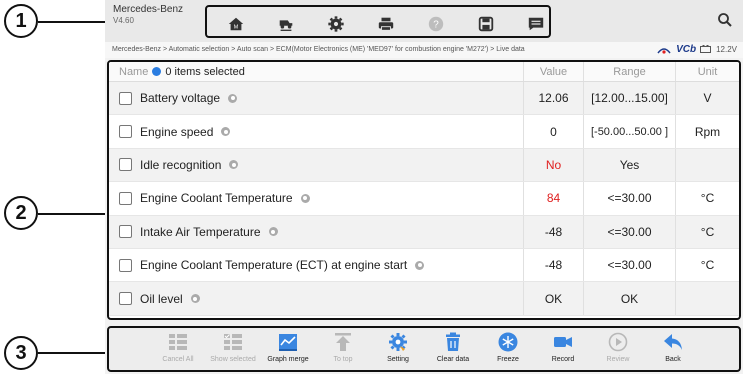 The height and width of the screenshot is (374, 743). What do you see at coordinates (629, 298) in the screenshot?
I see `row-range: OK` at bounding box center [629, 298].